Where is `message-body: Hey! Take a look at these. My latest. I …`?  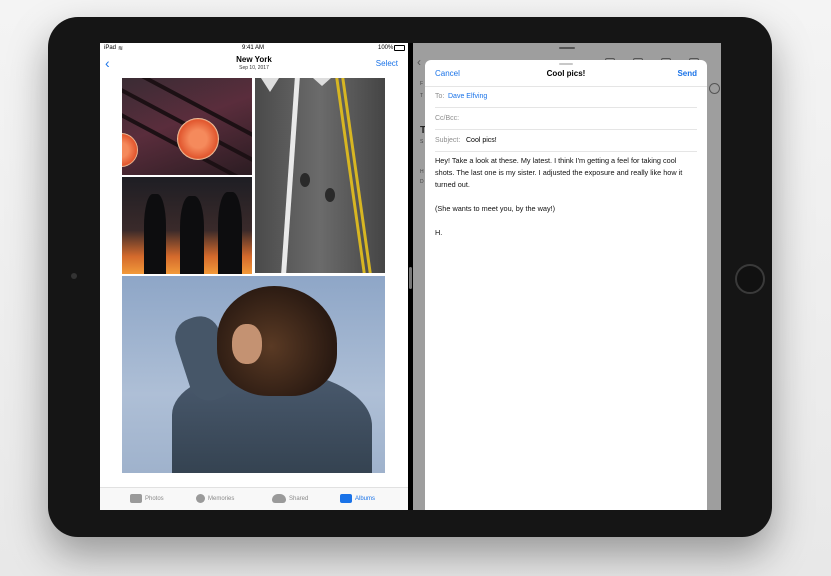
message-body: Hey! Take a look at these. My latest. I … is located at coordinates (566, 203).